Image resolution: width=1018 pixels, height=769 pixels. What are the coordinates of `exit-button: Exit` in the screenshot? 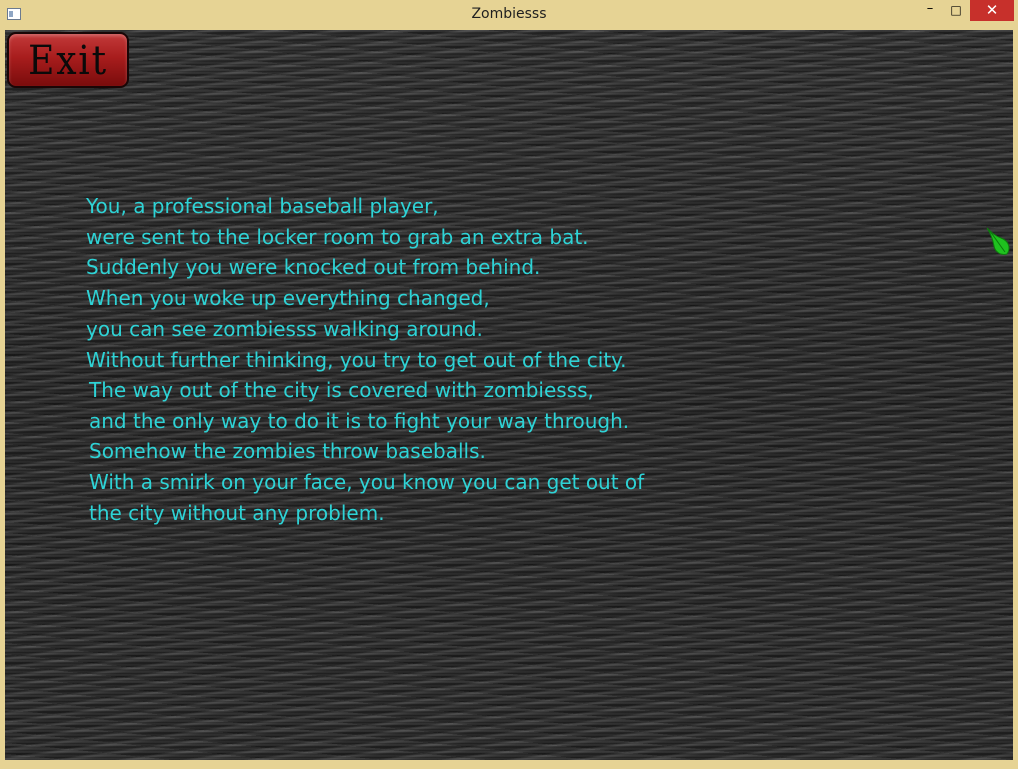 It's located at (68, 60).